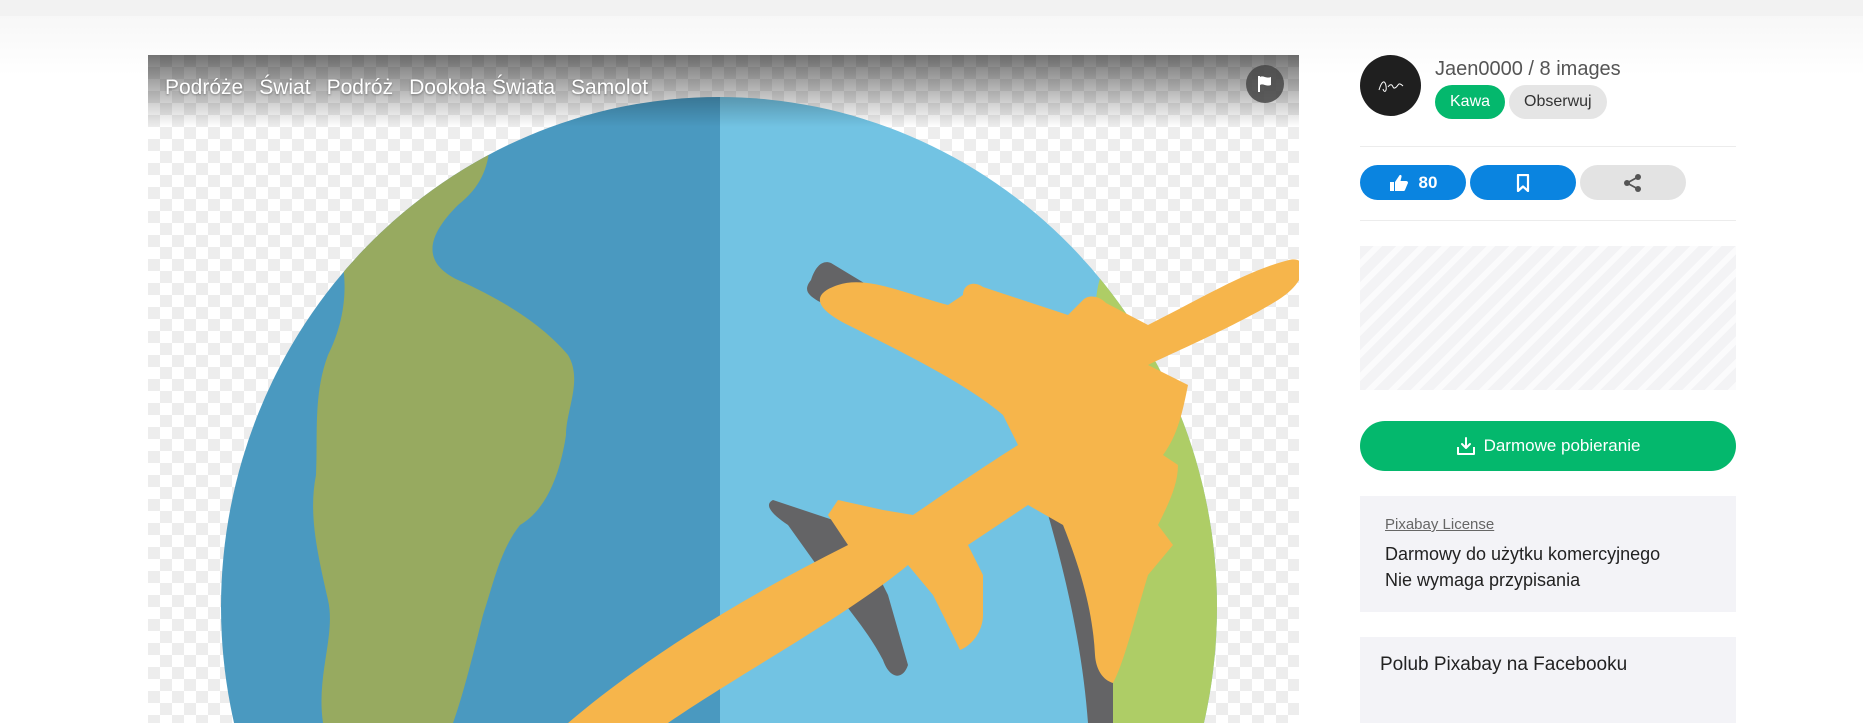 Image resolution: width=1863 pixels, height=723 pixels. I want to click on flag-icon, so click(1264, 84).